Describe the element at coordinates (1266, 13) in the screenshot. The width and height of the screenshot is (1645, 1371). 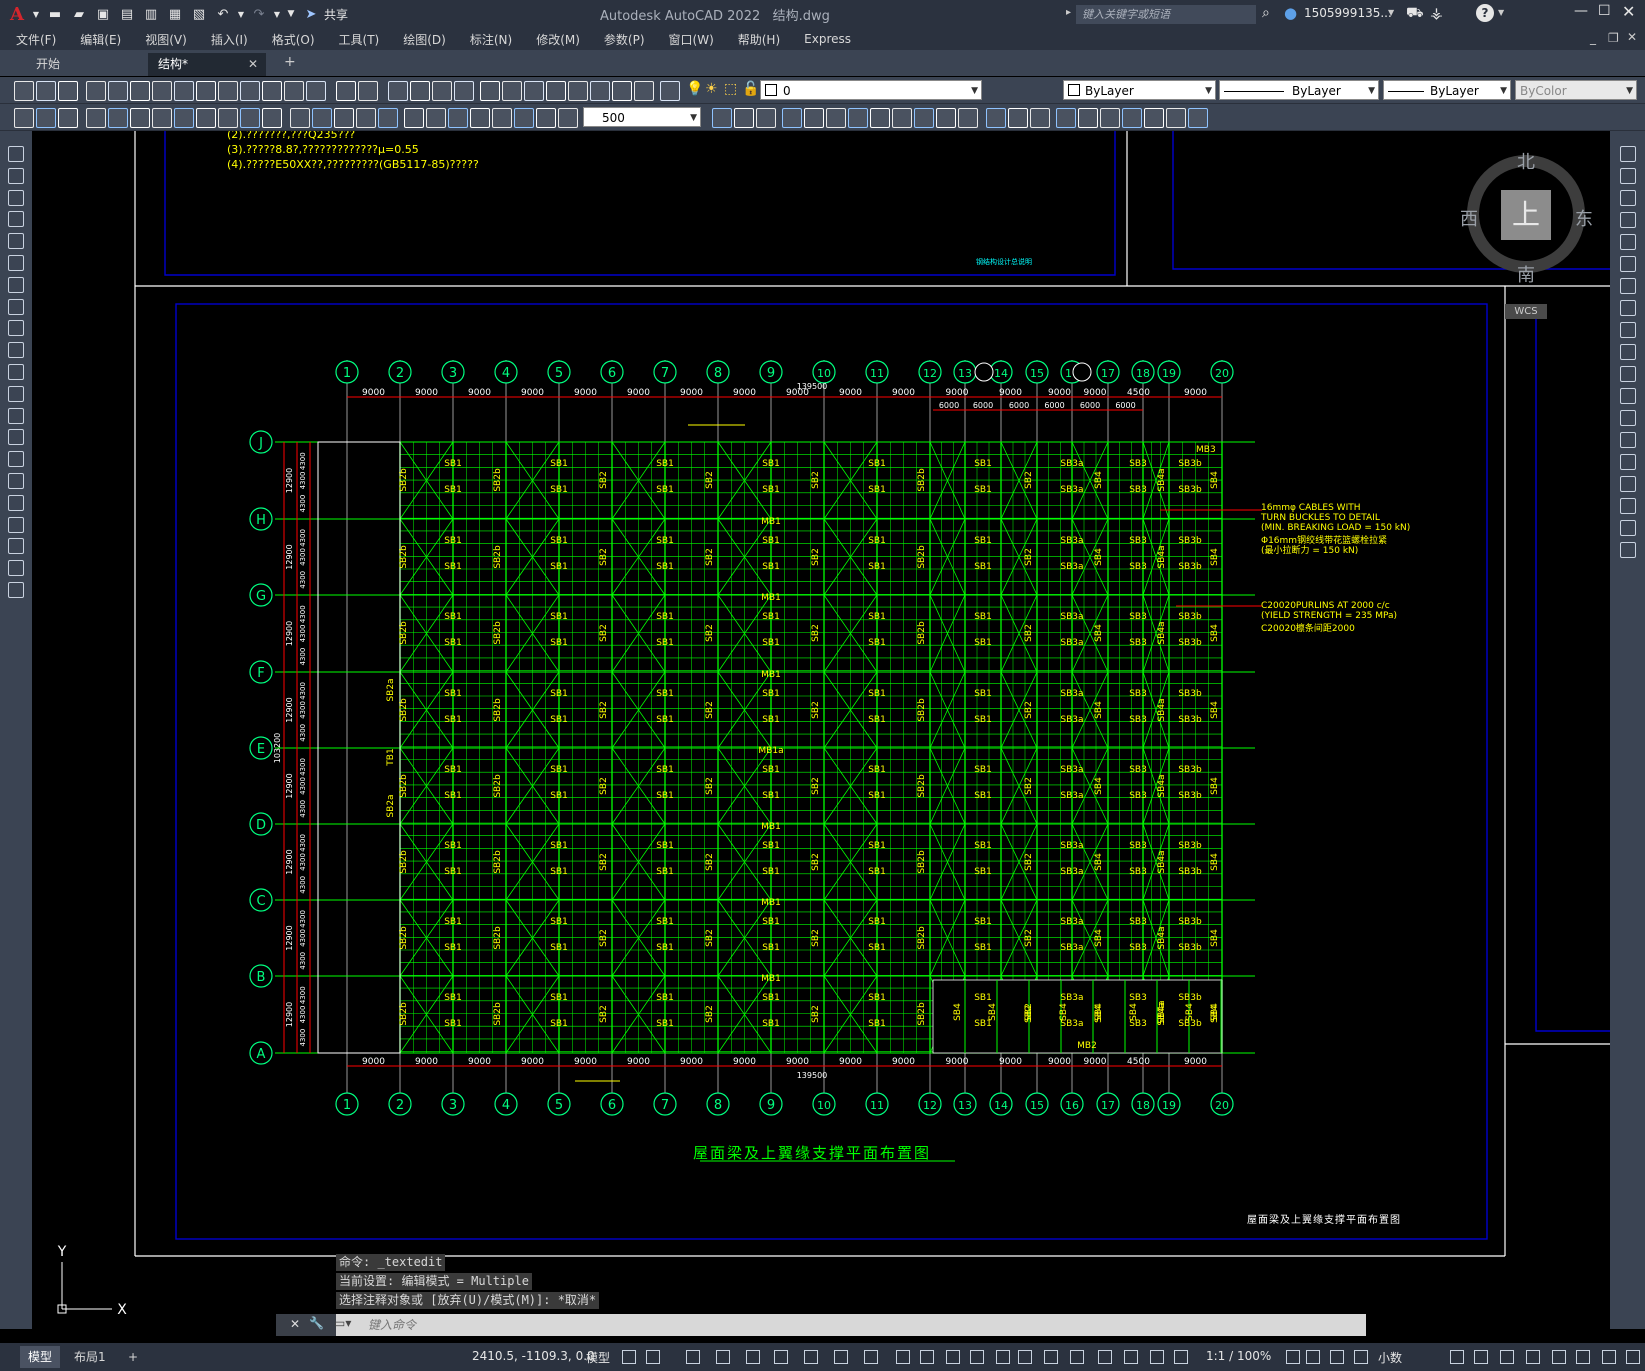
I see `search-icon: ⌕` at that location.